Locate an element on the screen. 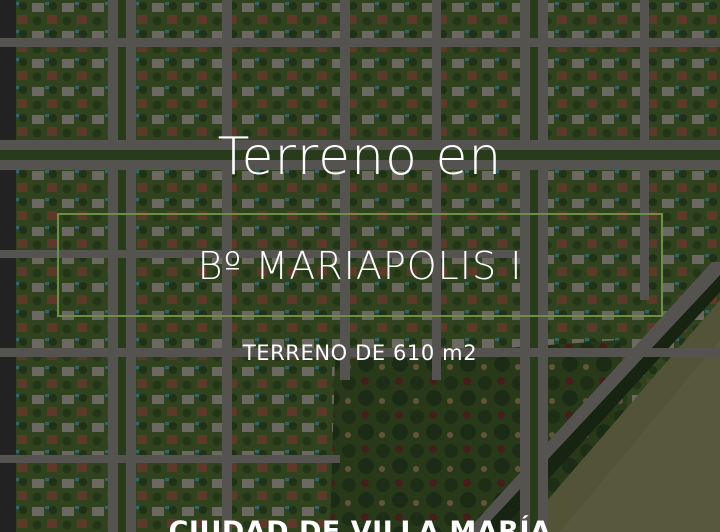 Image resolution: width=720 pixels, height=532 pixels. city-name: CIUDAD DE VILLA MARÍA is located at coordinates (360, 524).